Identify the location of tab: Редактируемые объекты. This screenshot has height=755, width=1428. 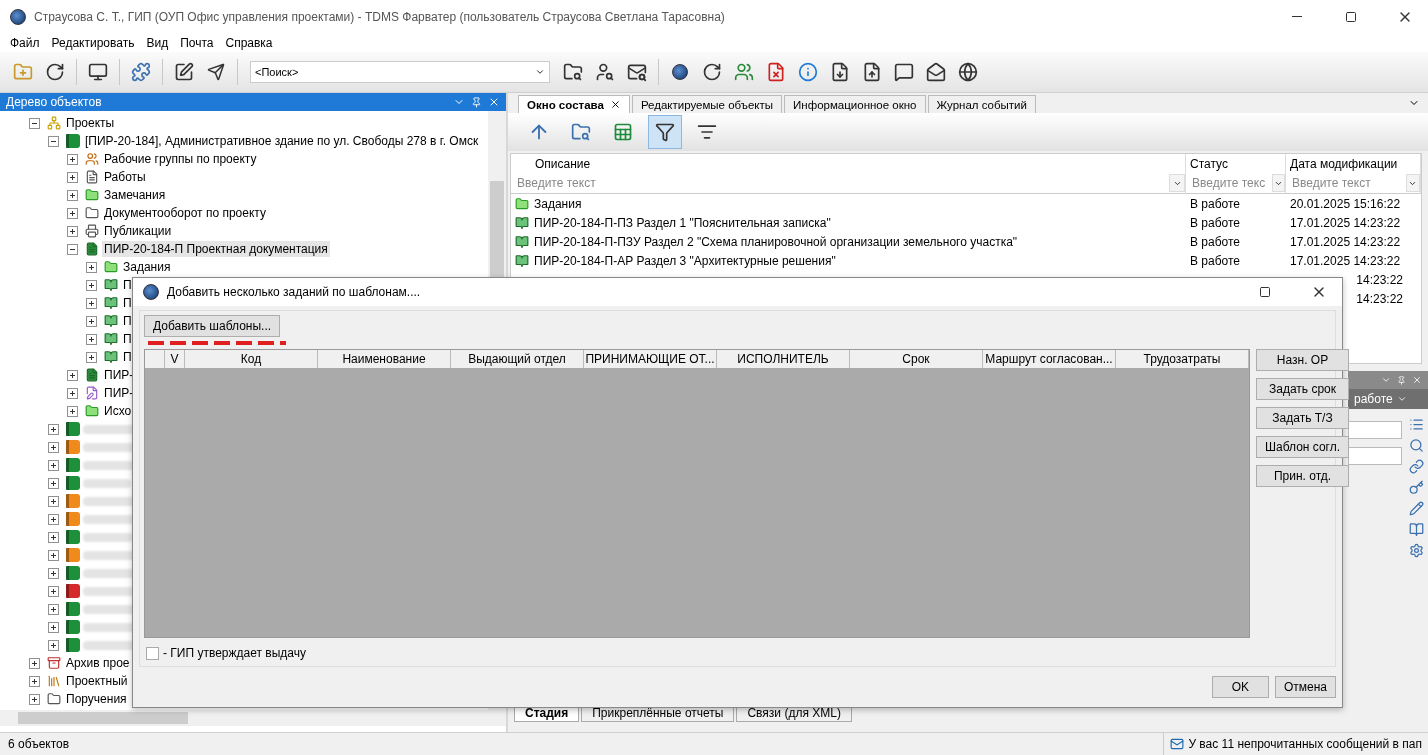
(707, 104).